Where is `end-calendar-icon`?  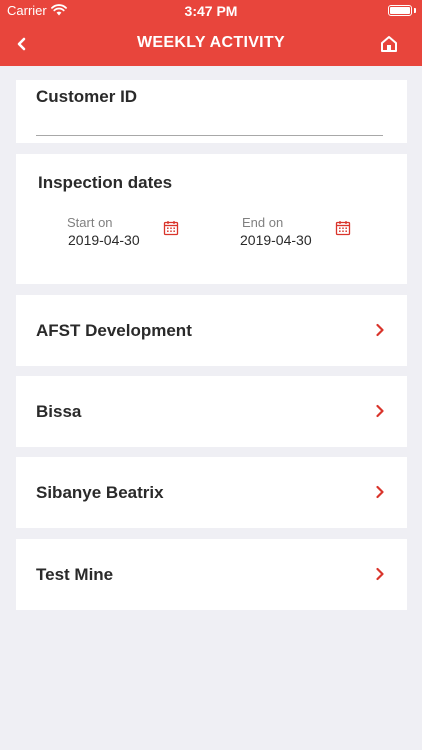
end-calendar-icon is located at coordinates (343, 228).